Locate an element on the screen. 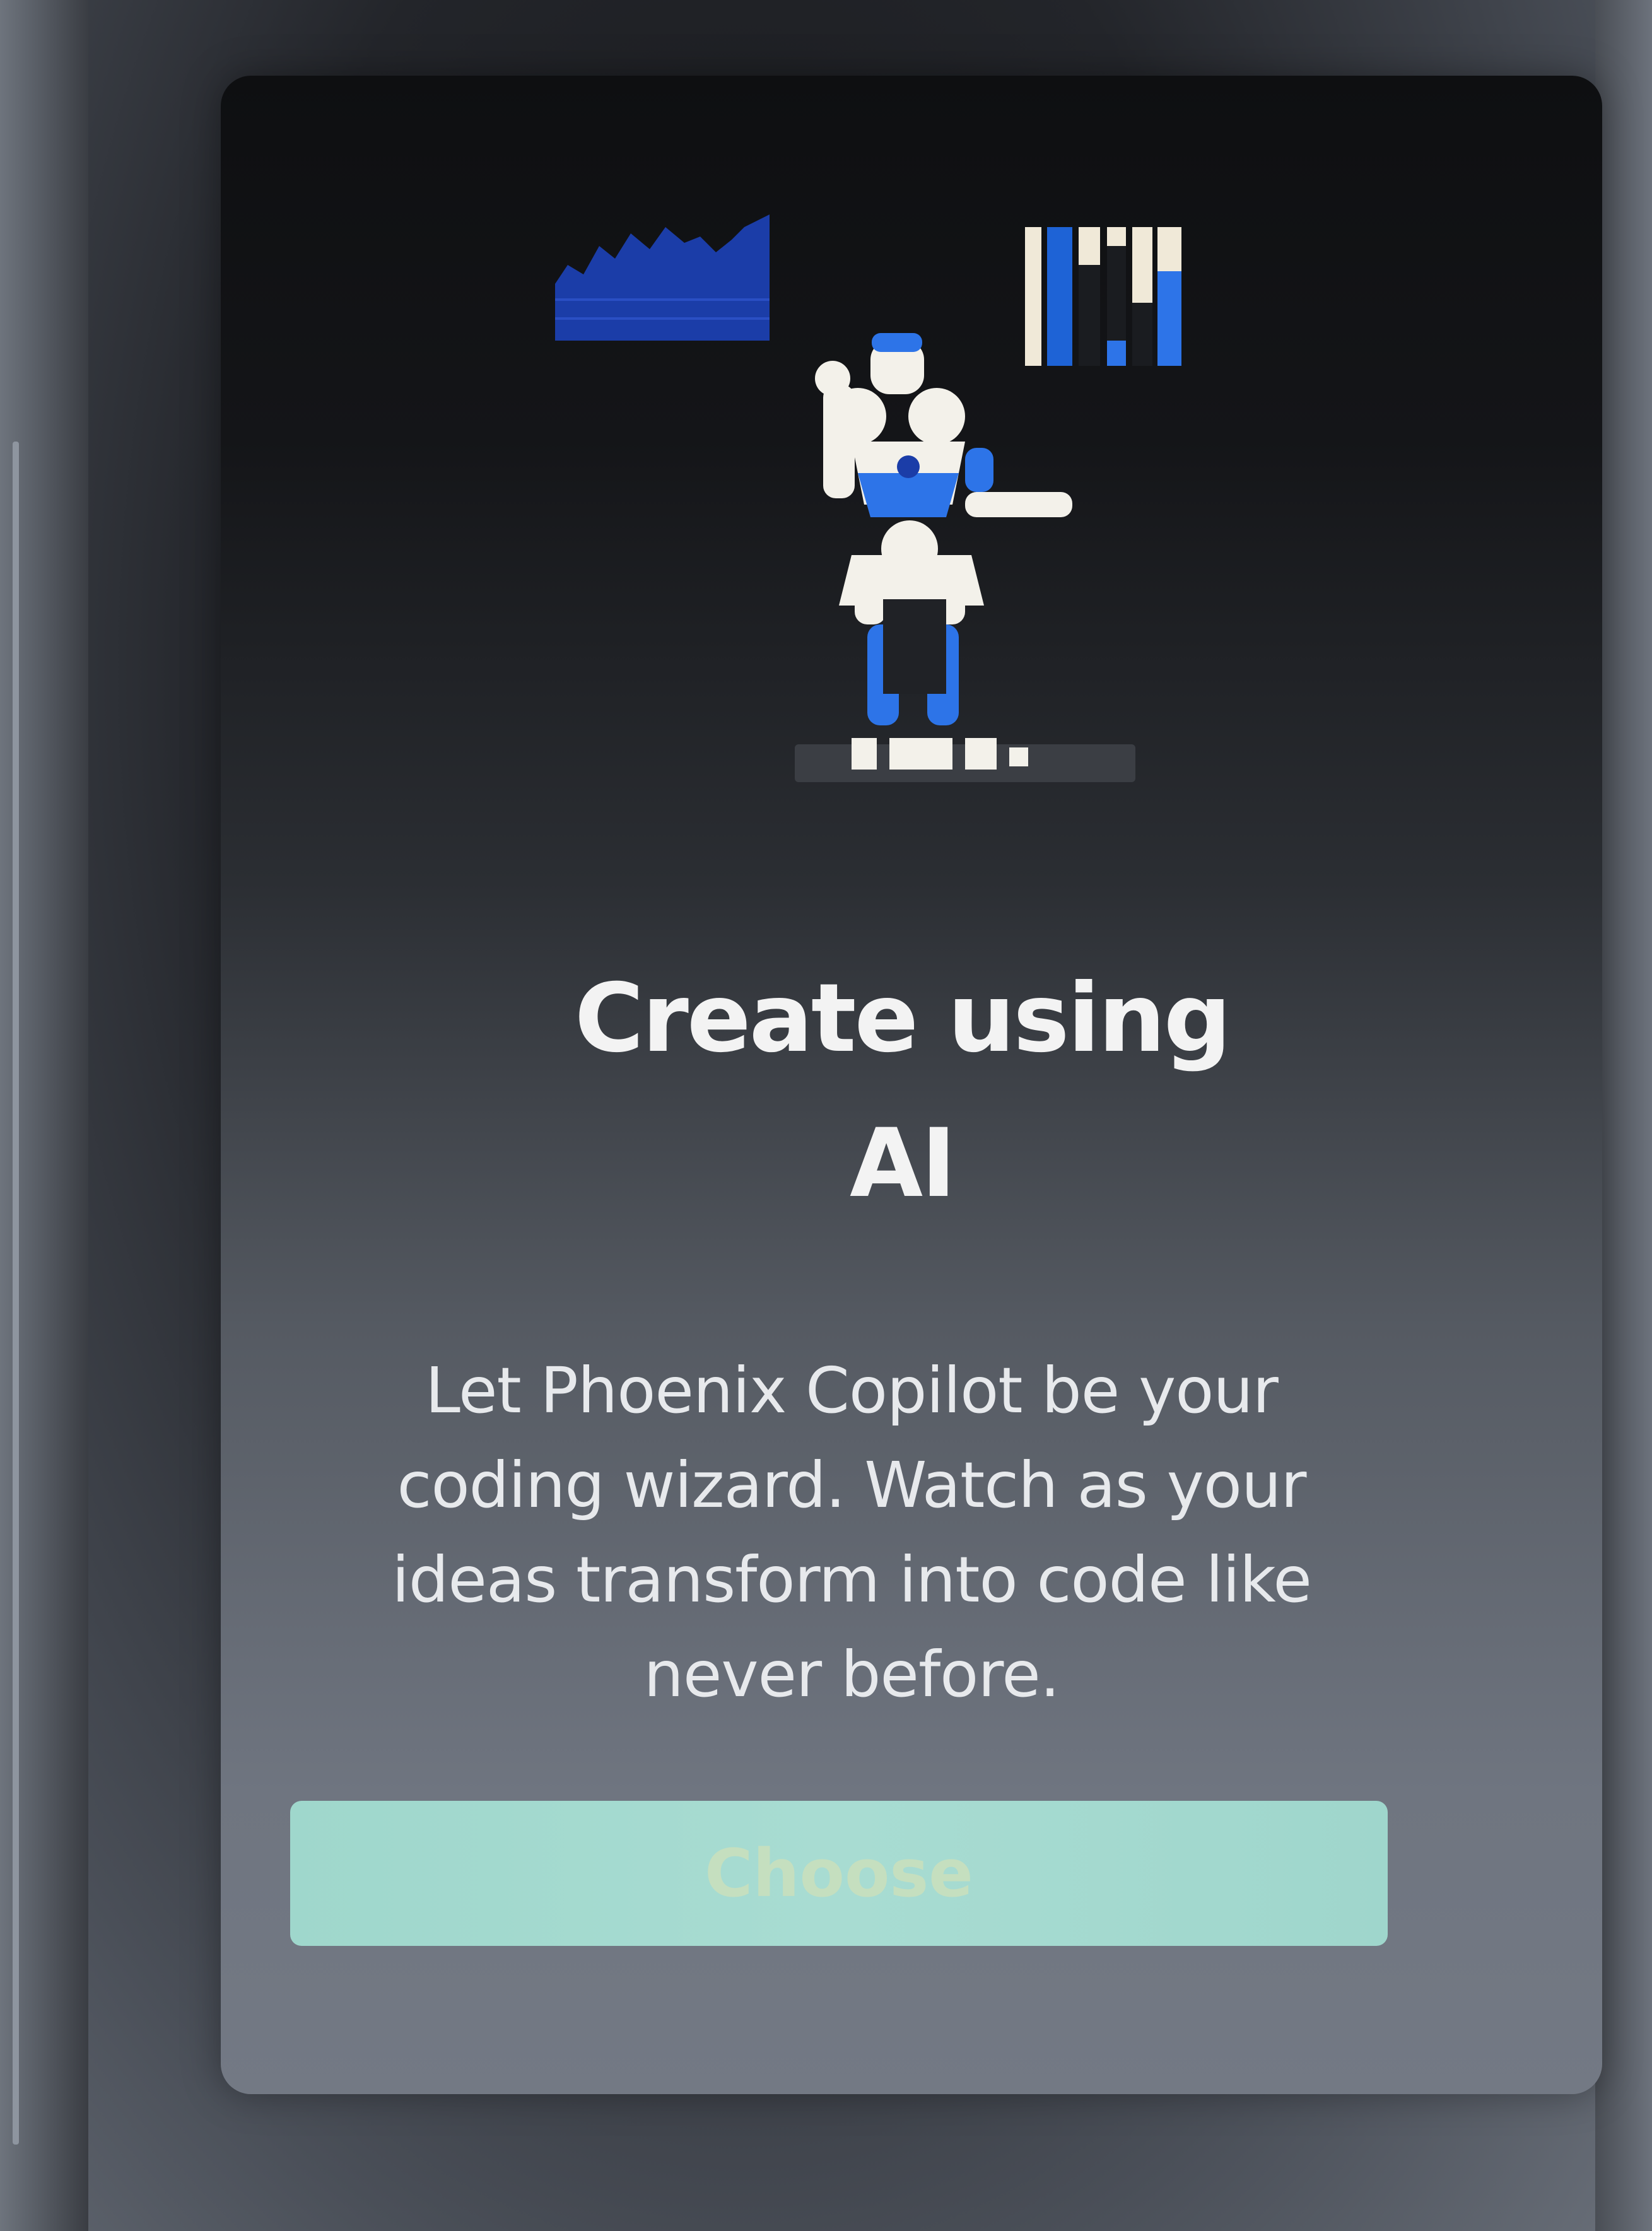  area-chart-icon is located at coordinates (662, 277).